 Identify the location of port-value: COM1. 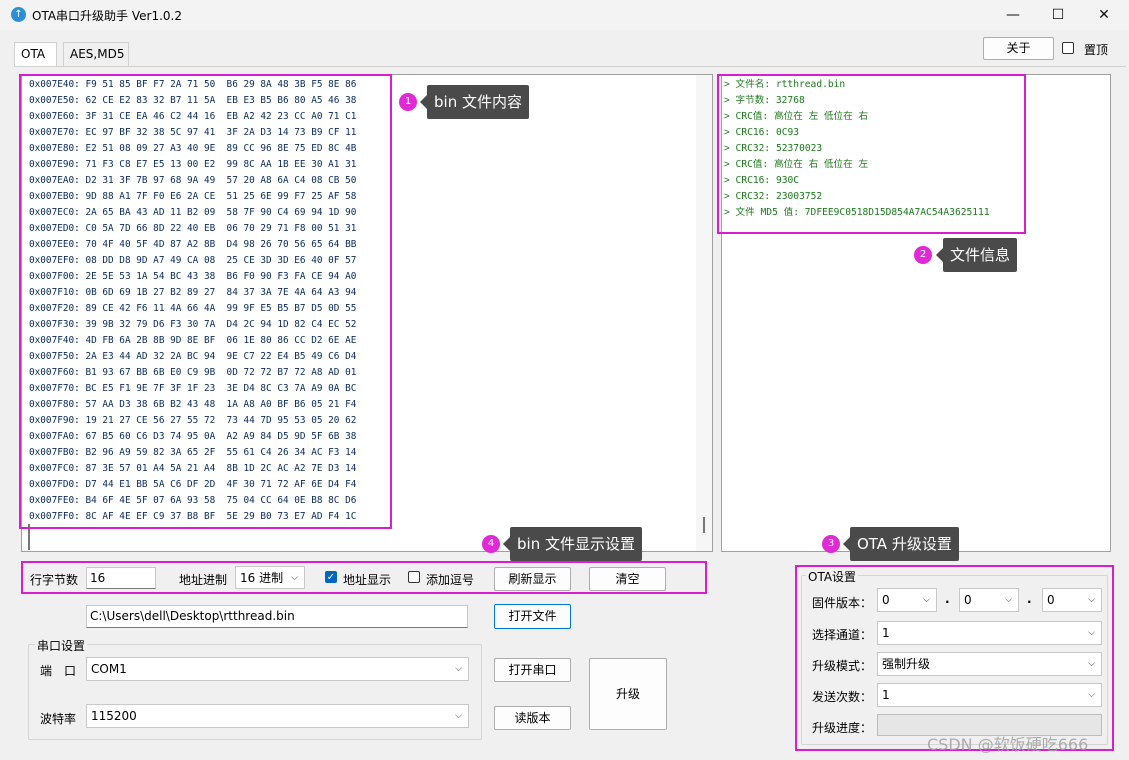
(109, 669).